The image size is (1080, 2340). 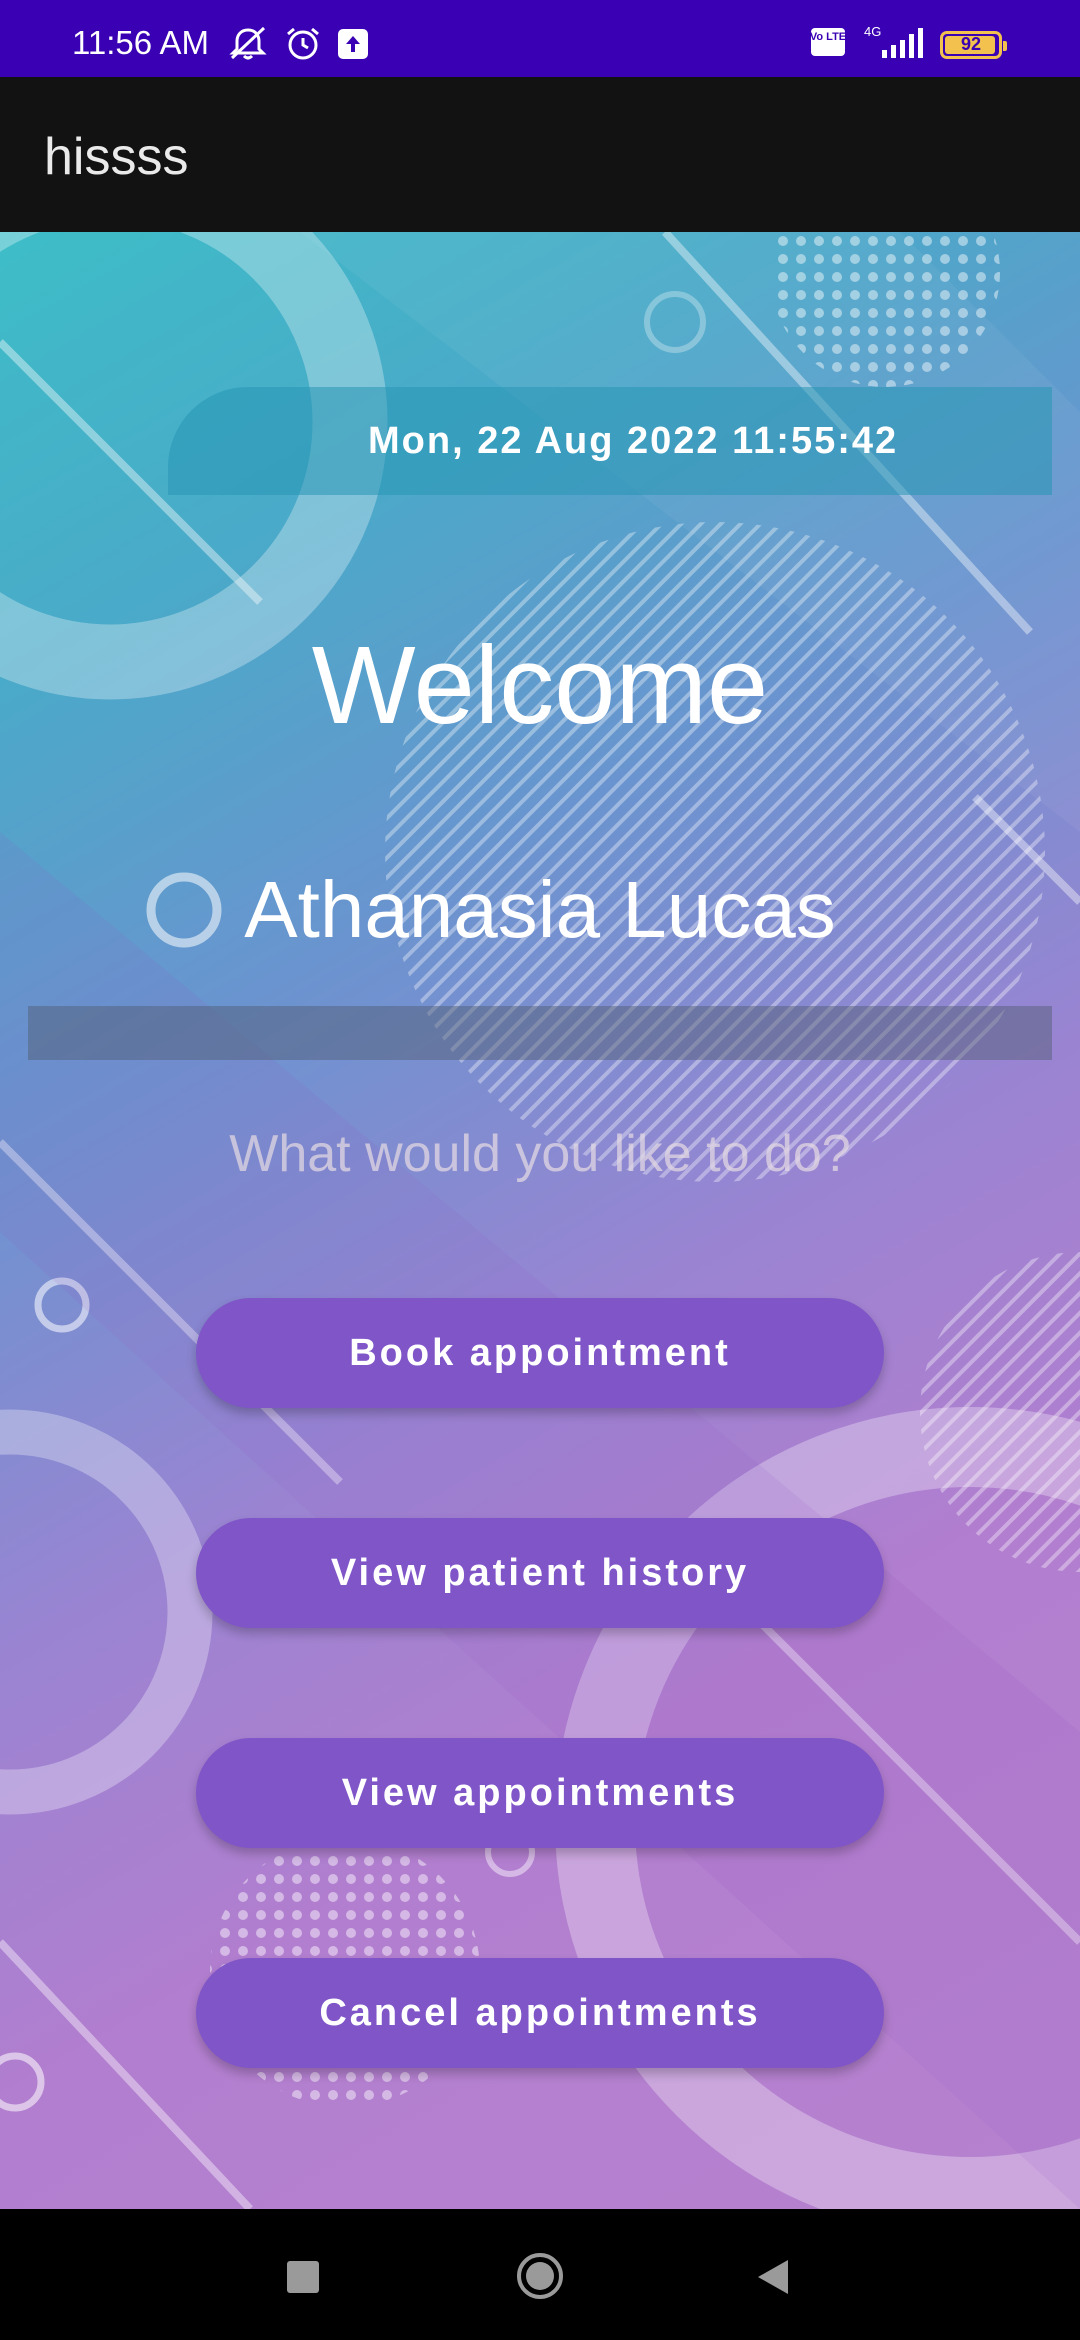 What do you see at coordinates (828, 37) in the screenshot?
I see `svg-text: Vo LTE` at bounding box center [828, 37].